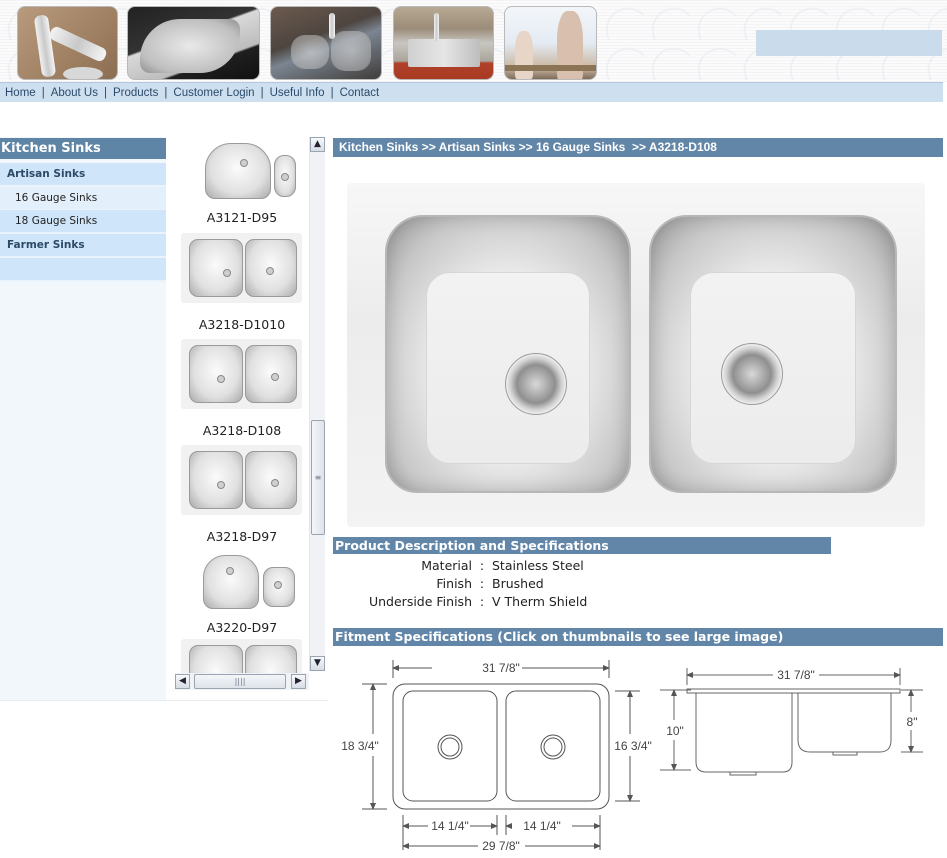 This screenshot has height=858, width=947. Describe the element at coordinates (317, 663) in the screenshot. I see `scroll-down-button: ▼` at that location.